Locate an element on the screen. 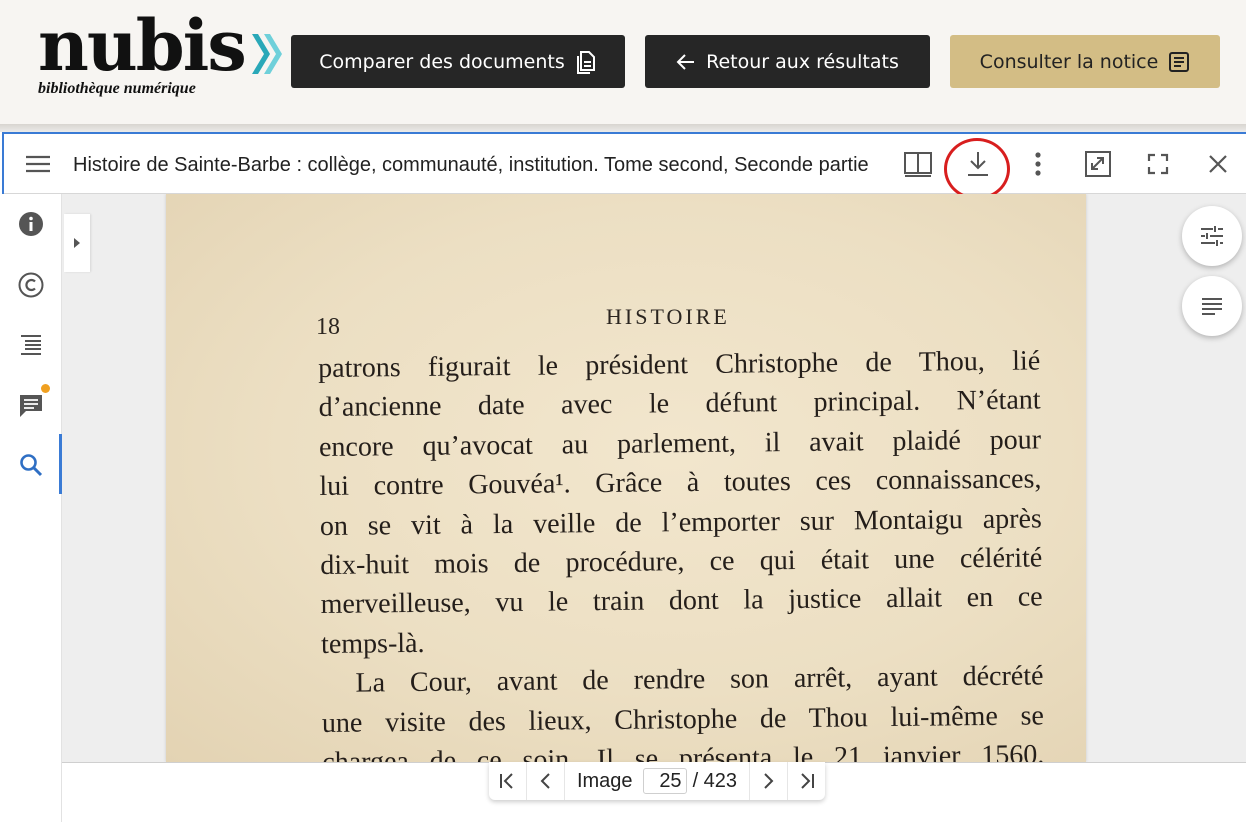 This screenshot has width=1246, height=822. compare-documents-label: Comparer des documents is located at coordinates (442, 61).